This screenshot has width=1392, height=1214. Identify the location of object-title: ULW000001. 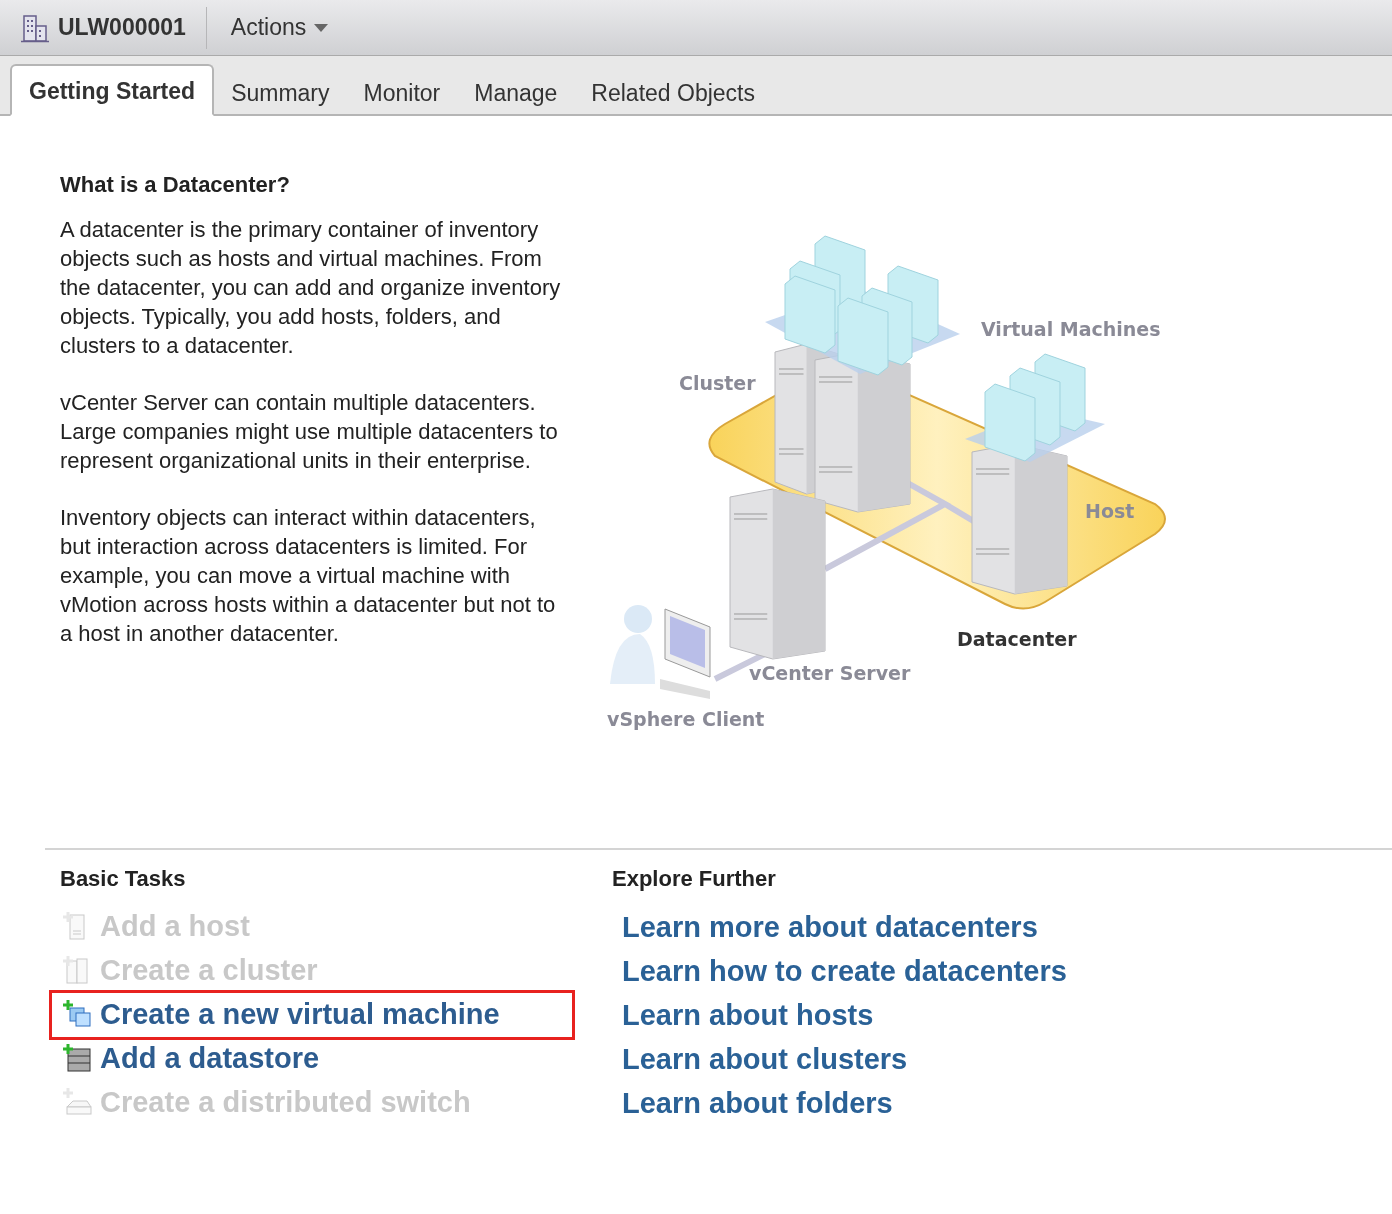
(122, 28).